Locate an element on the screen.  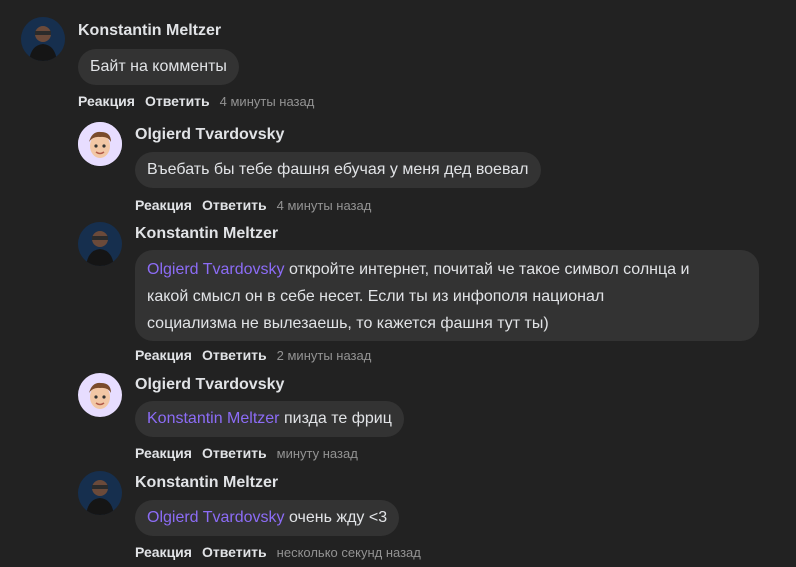
comment-time: несколько секунд назад is located at coordinates (349, 552).